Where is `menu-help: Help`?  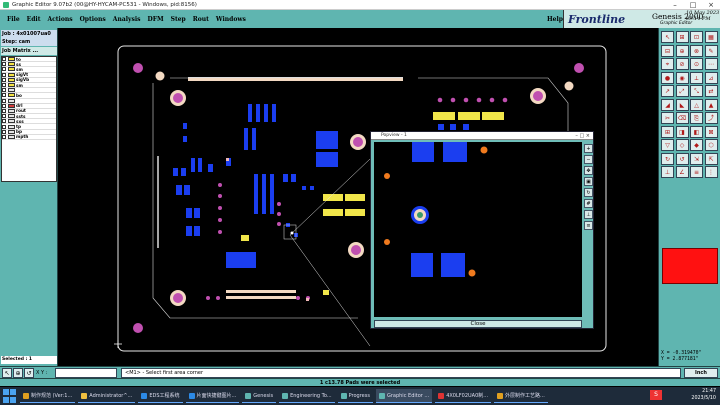 menu-help: Help is located at coordinates (555, 19).